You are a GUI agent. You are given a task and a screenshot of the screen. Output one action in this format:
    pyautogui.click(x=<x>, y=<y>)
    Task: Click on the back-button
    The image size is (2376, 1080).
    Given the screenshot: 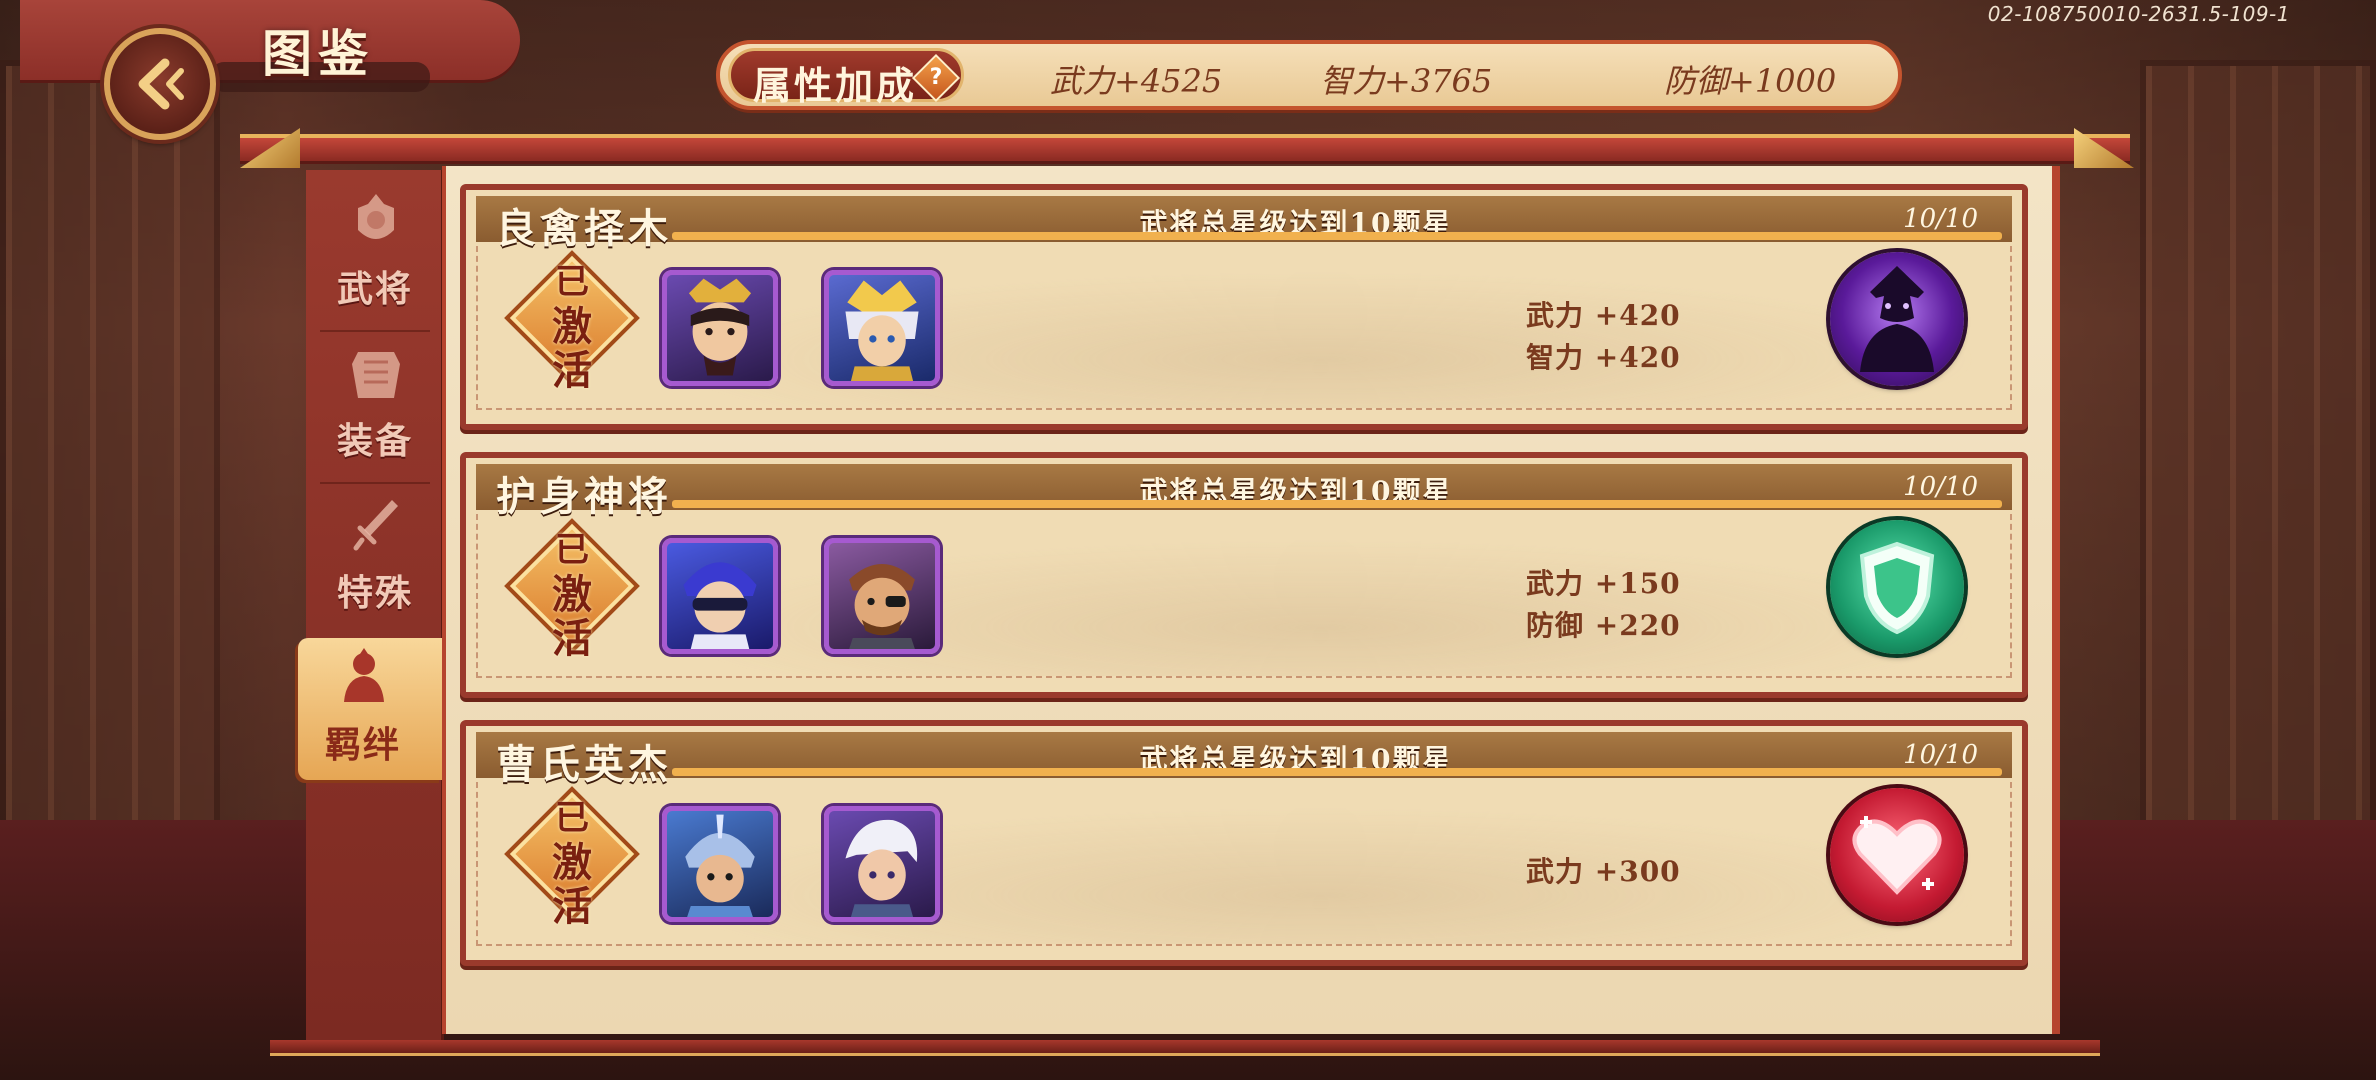 What is the action you would take?
    pyautogui.click(x=160, y=84)
    